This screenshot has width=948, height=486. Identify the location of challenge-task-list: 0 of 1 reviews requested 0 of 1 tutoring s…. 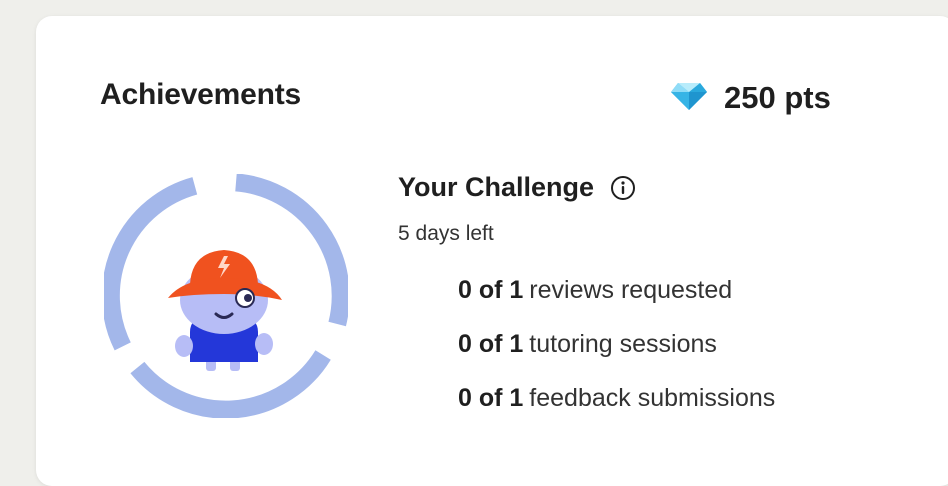
(616, 357).